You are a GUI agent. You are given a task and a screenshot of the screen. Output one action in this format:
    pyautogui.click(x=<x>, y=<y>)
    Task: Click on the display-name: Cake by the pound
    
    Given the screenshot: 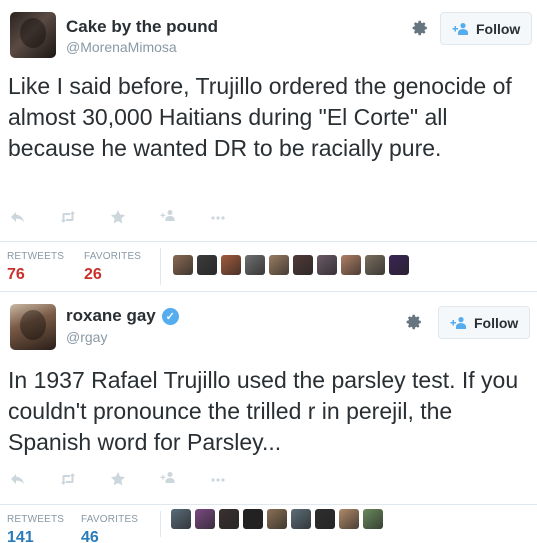 What is the action you would take?
    pyautogui.click(x=142, y=27)
    